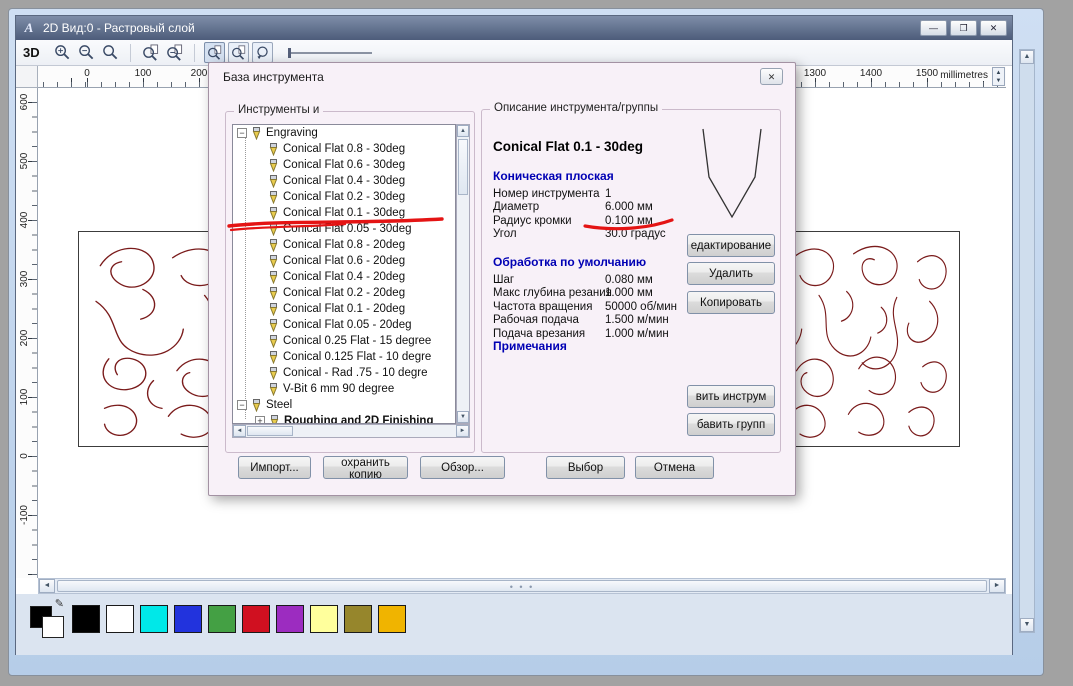 The width and height of the screenshot is (1073, 686). Describe the element at coordinates (53, 627) in the screenshot. I see `secondary-color-swatch` at that location.